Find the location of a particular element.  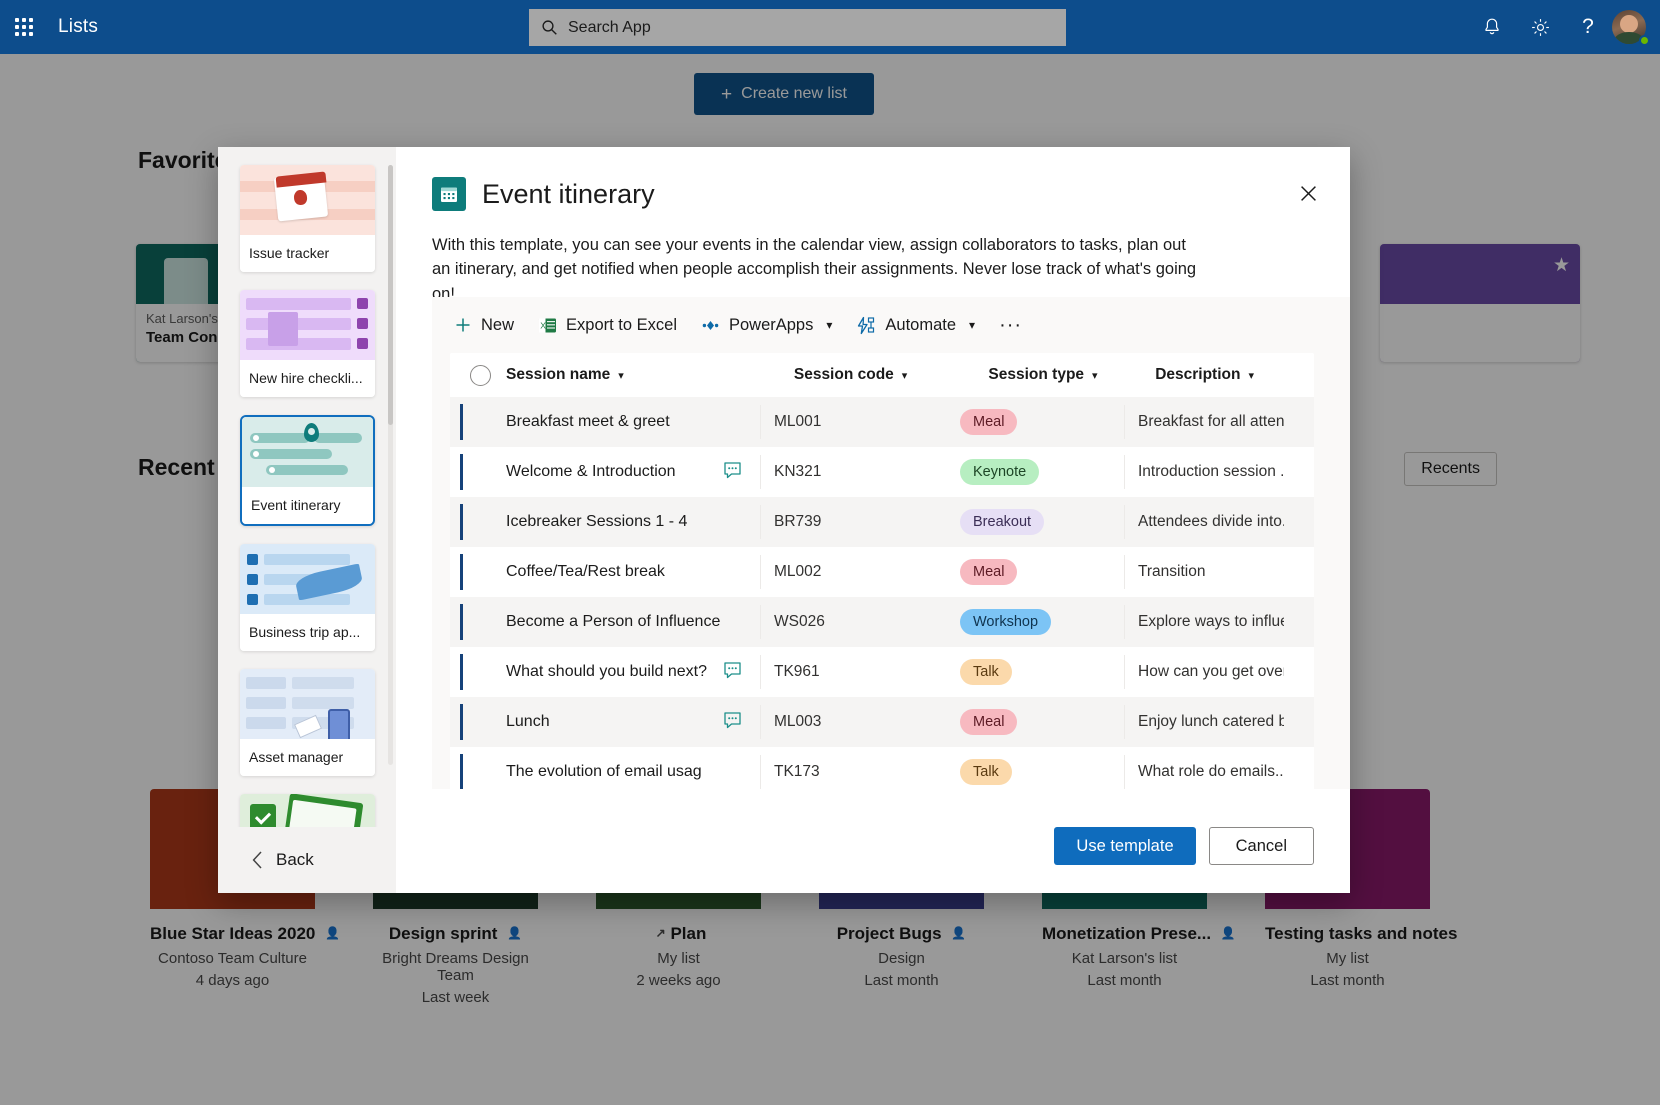

presence-indicator is located at coordinates (1644, 40).